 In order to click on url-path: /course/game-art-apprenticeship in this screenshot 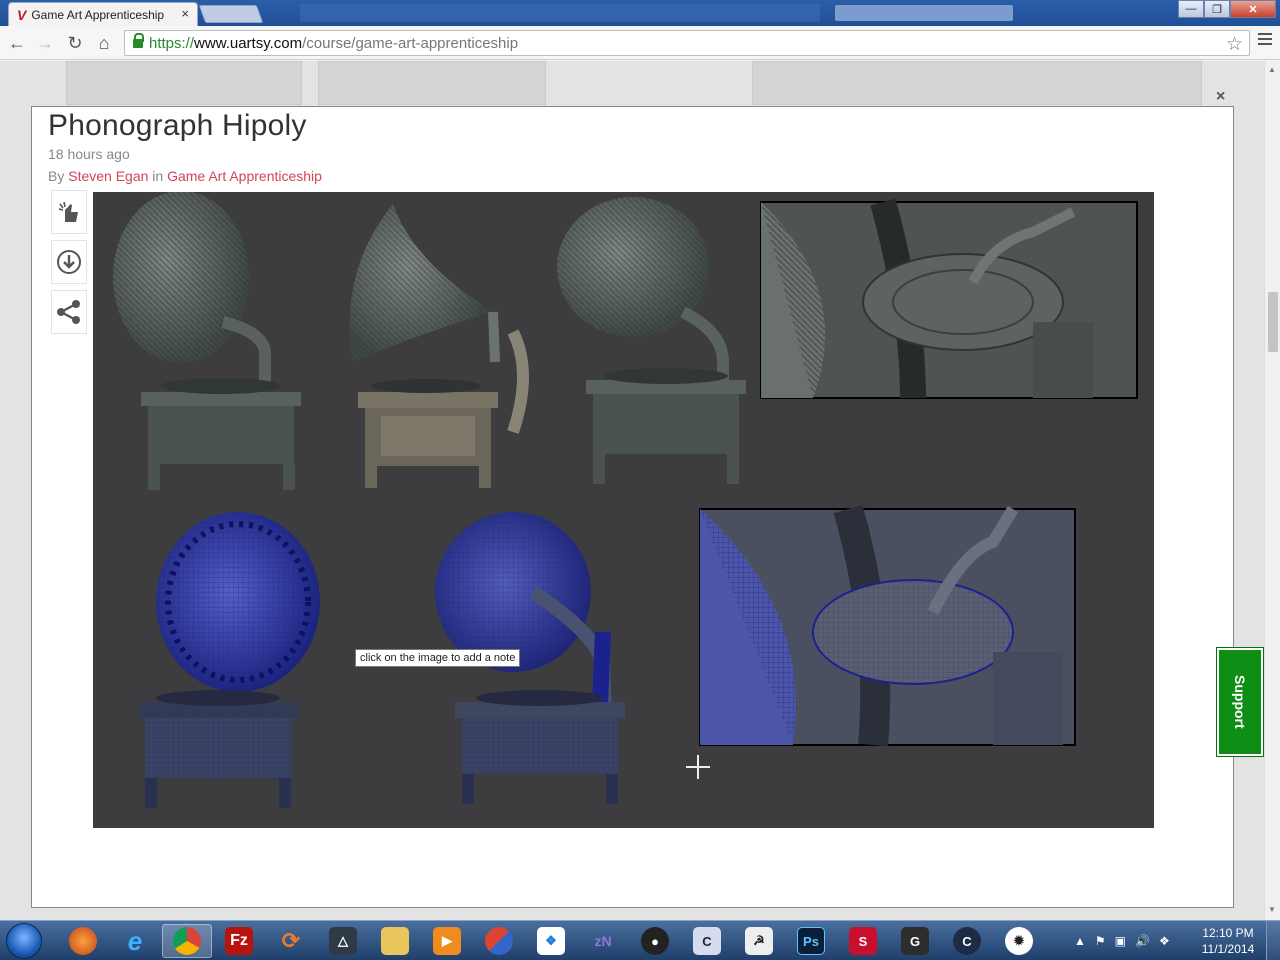, I will do `click(410, 43)`.